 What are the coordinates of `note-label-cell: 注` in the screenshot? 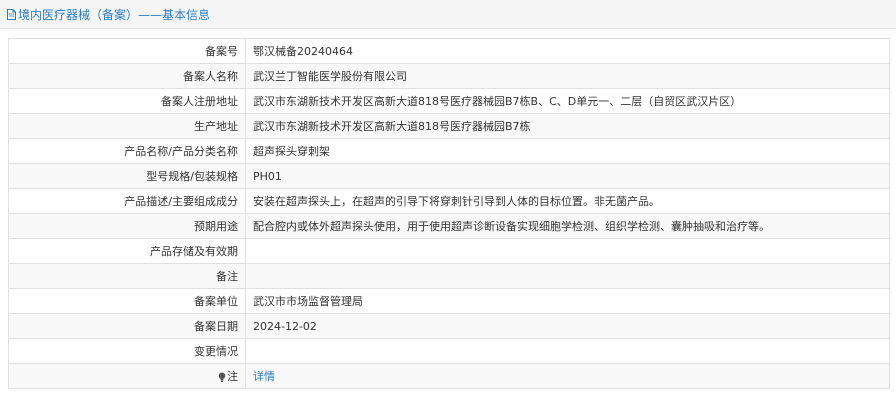 It's located at (127, 376).